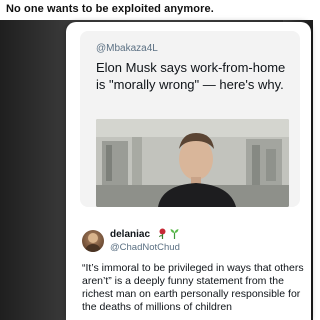 The height and width of the screenshot is (320, 320). What do you see at coordinates (162, 233) in the screenshot?
I see `rose-icon` at bounding box center [162, 233].